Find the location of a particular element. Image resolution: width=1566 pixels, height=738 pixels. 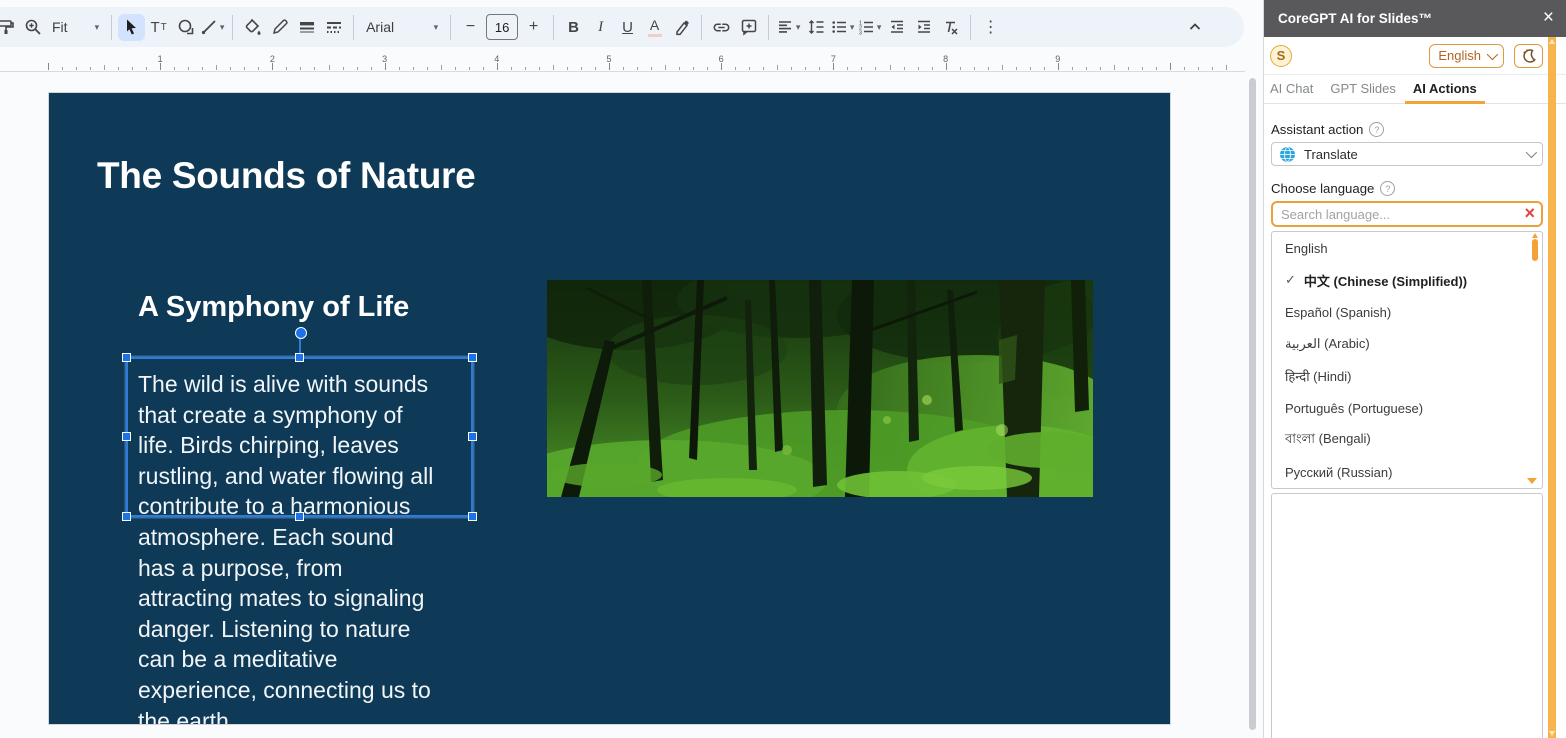

resize-handle-nw is located at coordinates (126, 357).